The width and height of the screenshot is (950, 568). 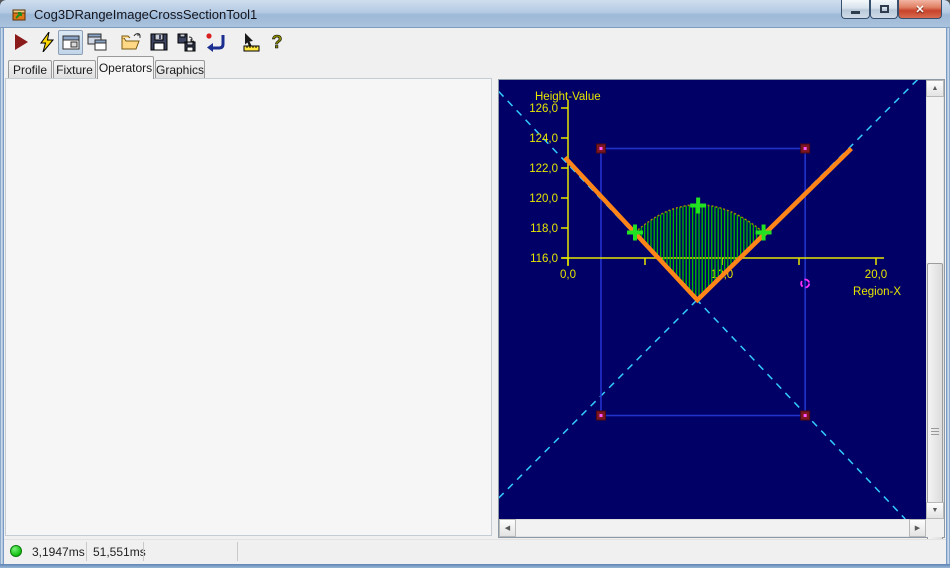 I want to click on lightning-icon, so click(x=47, y=42).